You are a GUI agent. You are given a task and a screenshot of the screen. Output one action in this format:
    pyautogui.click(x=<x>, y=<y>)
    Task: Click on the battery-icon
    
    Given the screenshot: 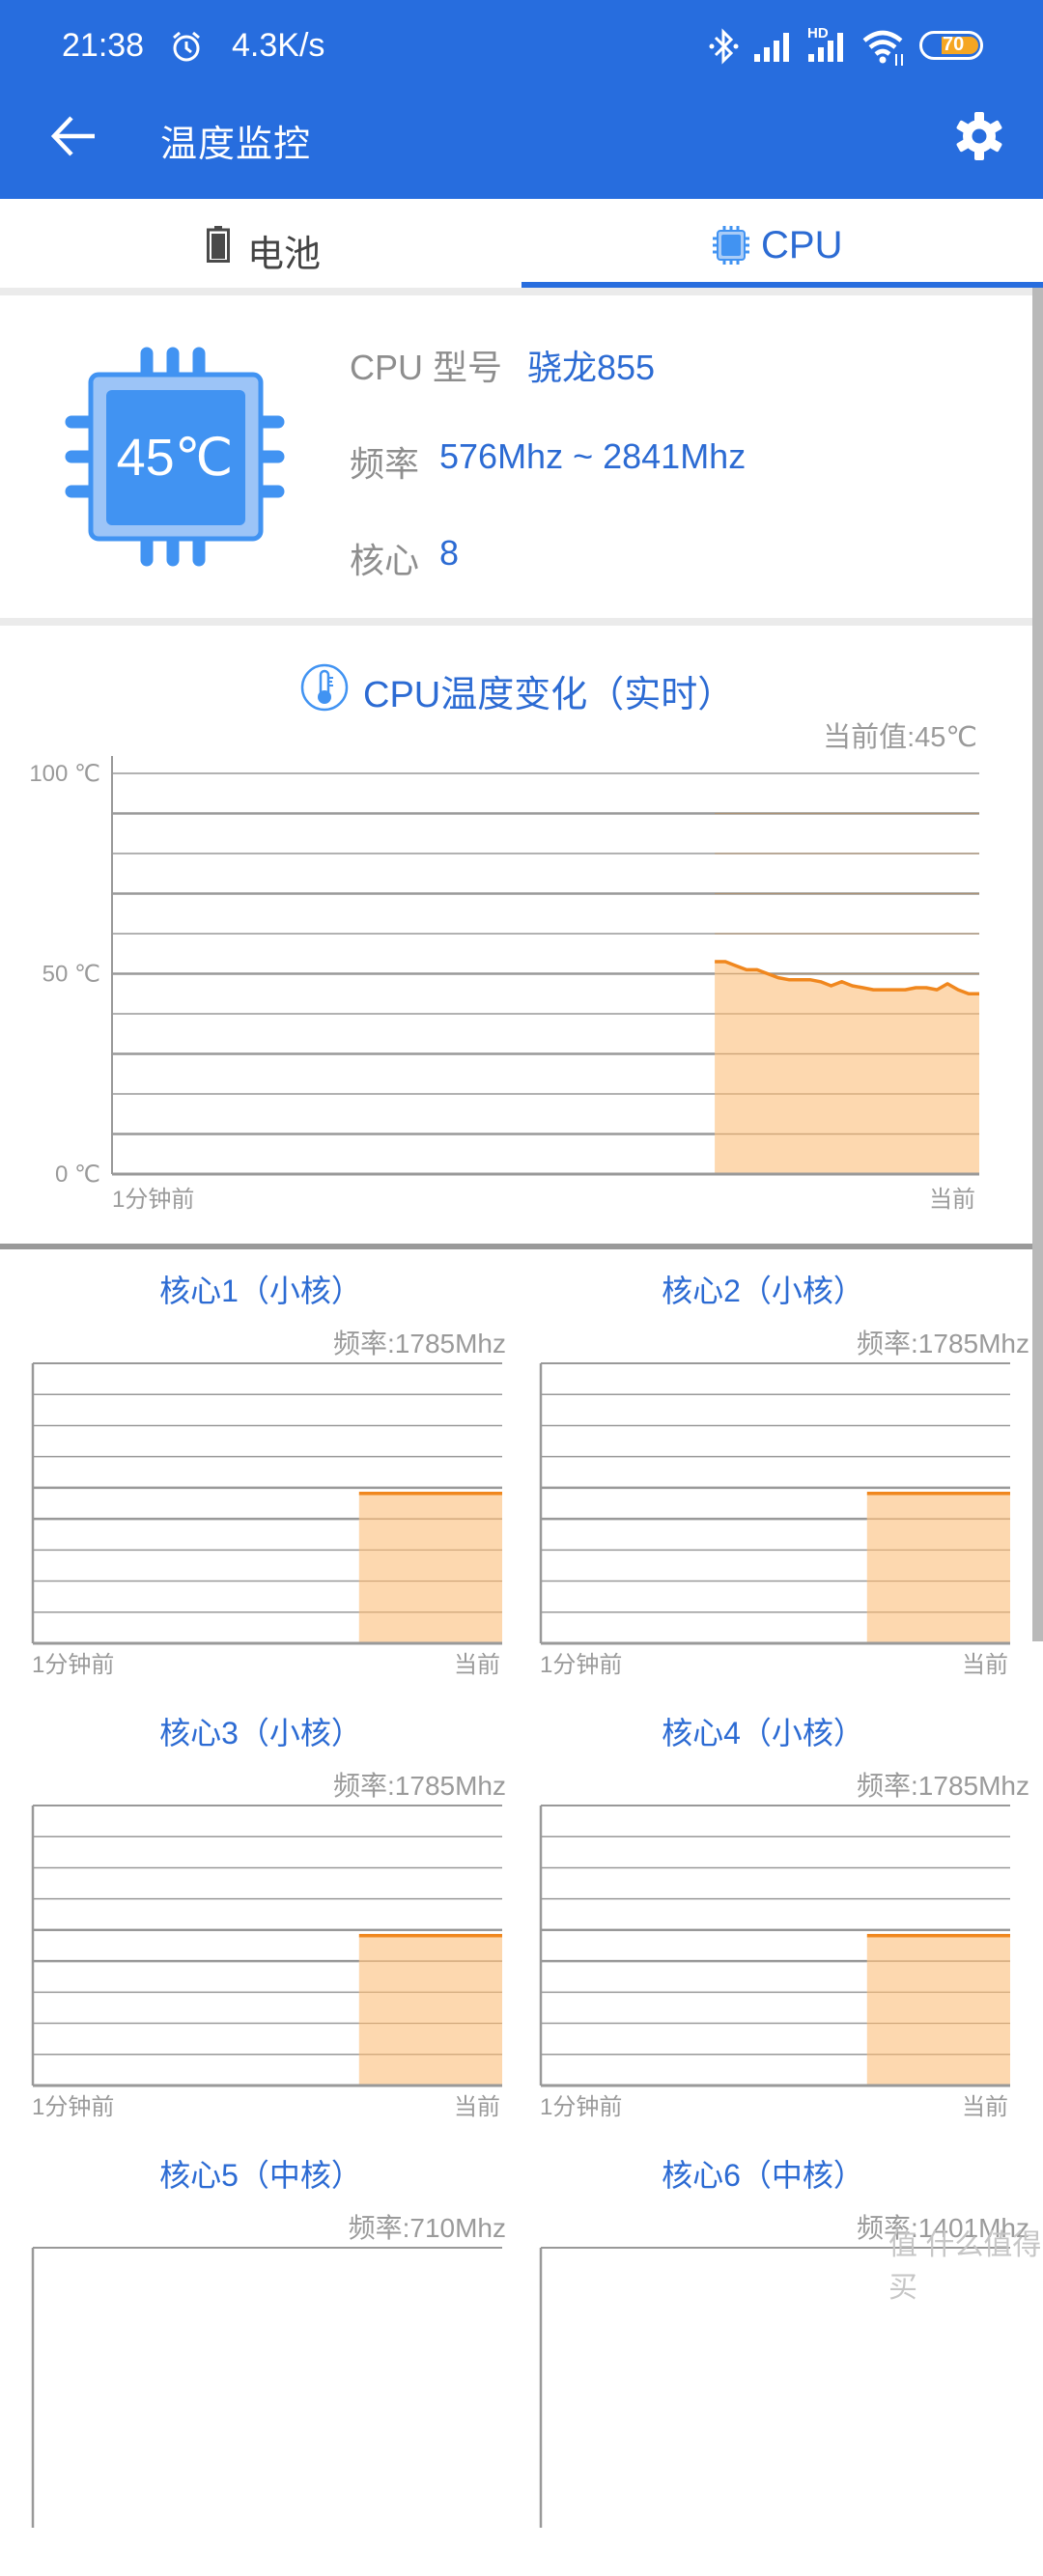 What is the action you would take?
    pyautogui.click(x=219, y=247)
    